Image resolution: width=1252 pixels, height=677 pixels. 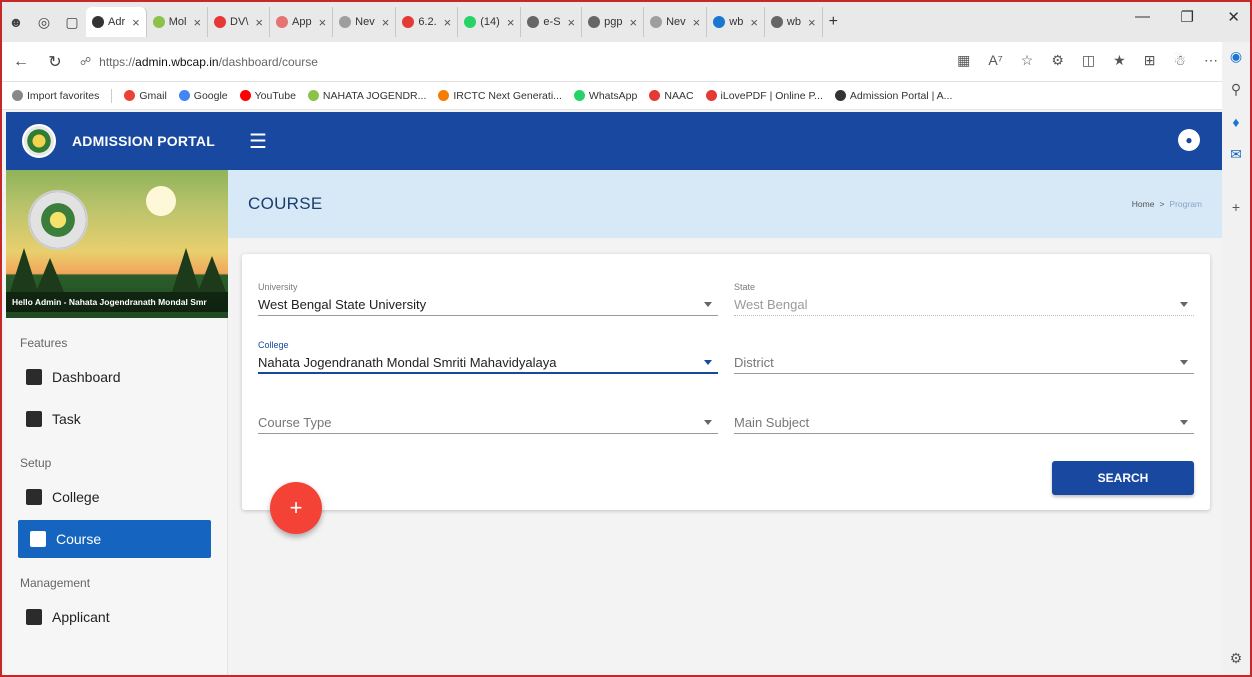 What do you see at coordinates (50, 275) in the screenshot?
I see `tree-illustration` at bounding box center [50, 275].